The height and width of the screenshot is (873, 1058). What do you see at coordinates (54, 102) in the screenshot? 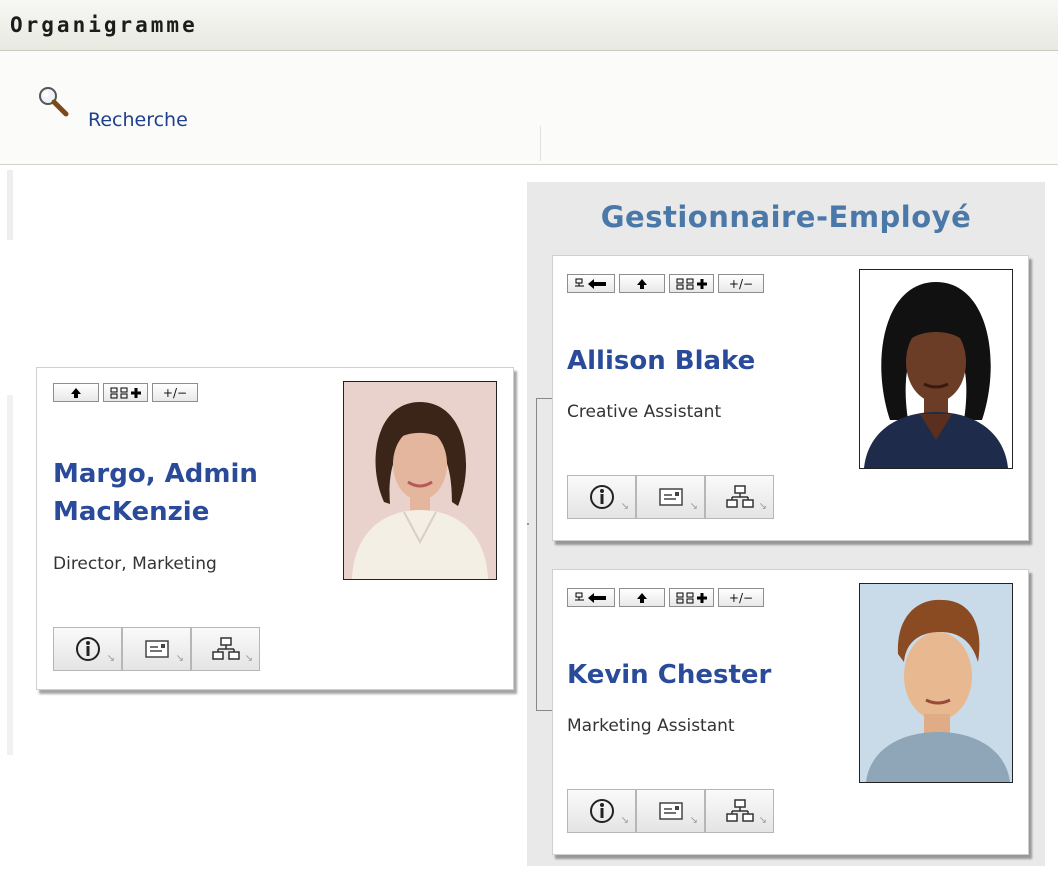
I see `magnifier-icon` at bounding box center [54, 102].